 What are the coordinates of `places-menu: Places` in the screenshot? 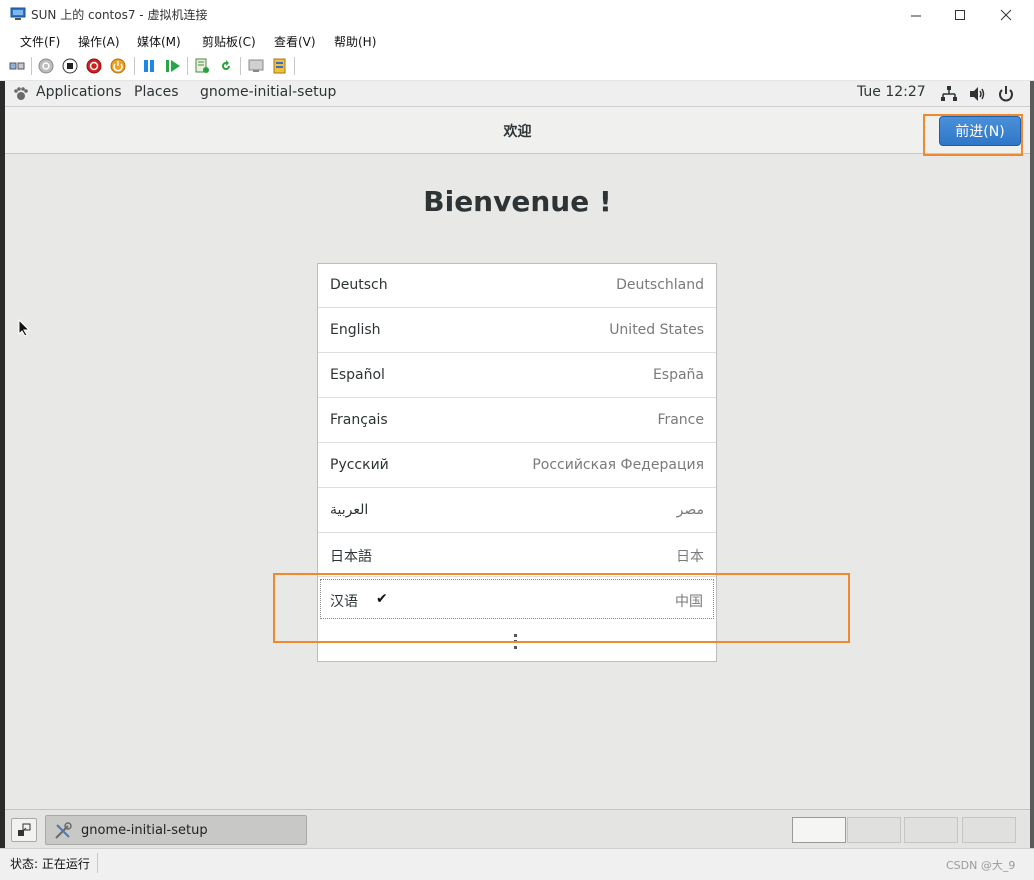 It's located at (156, 92).